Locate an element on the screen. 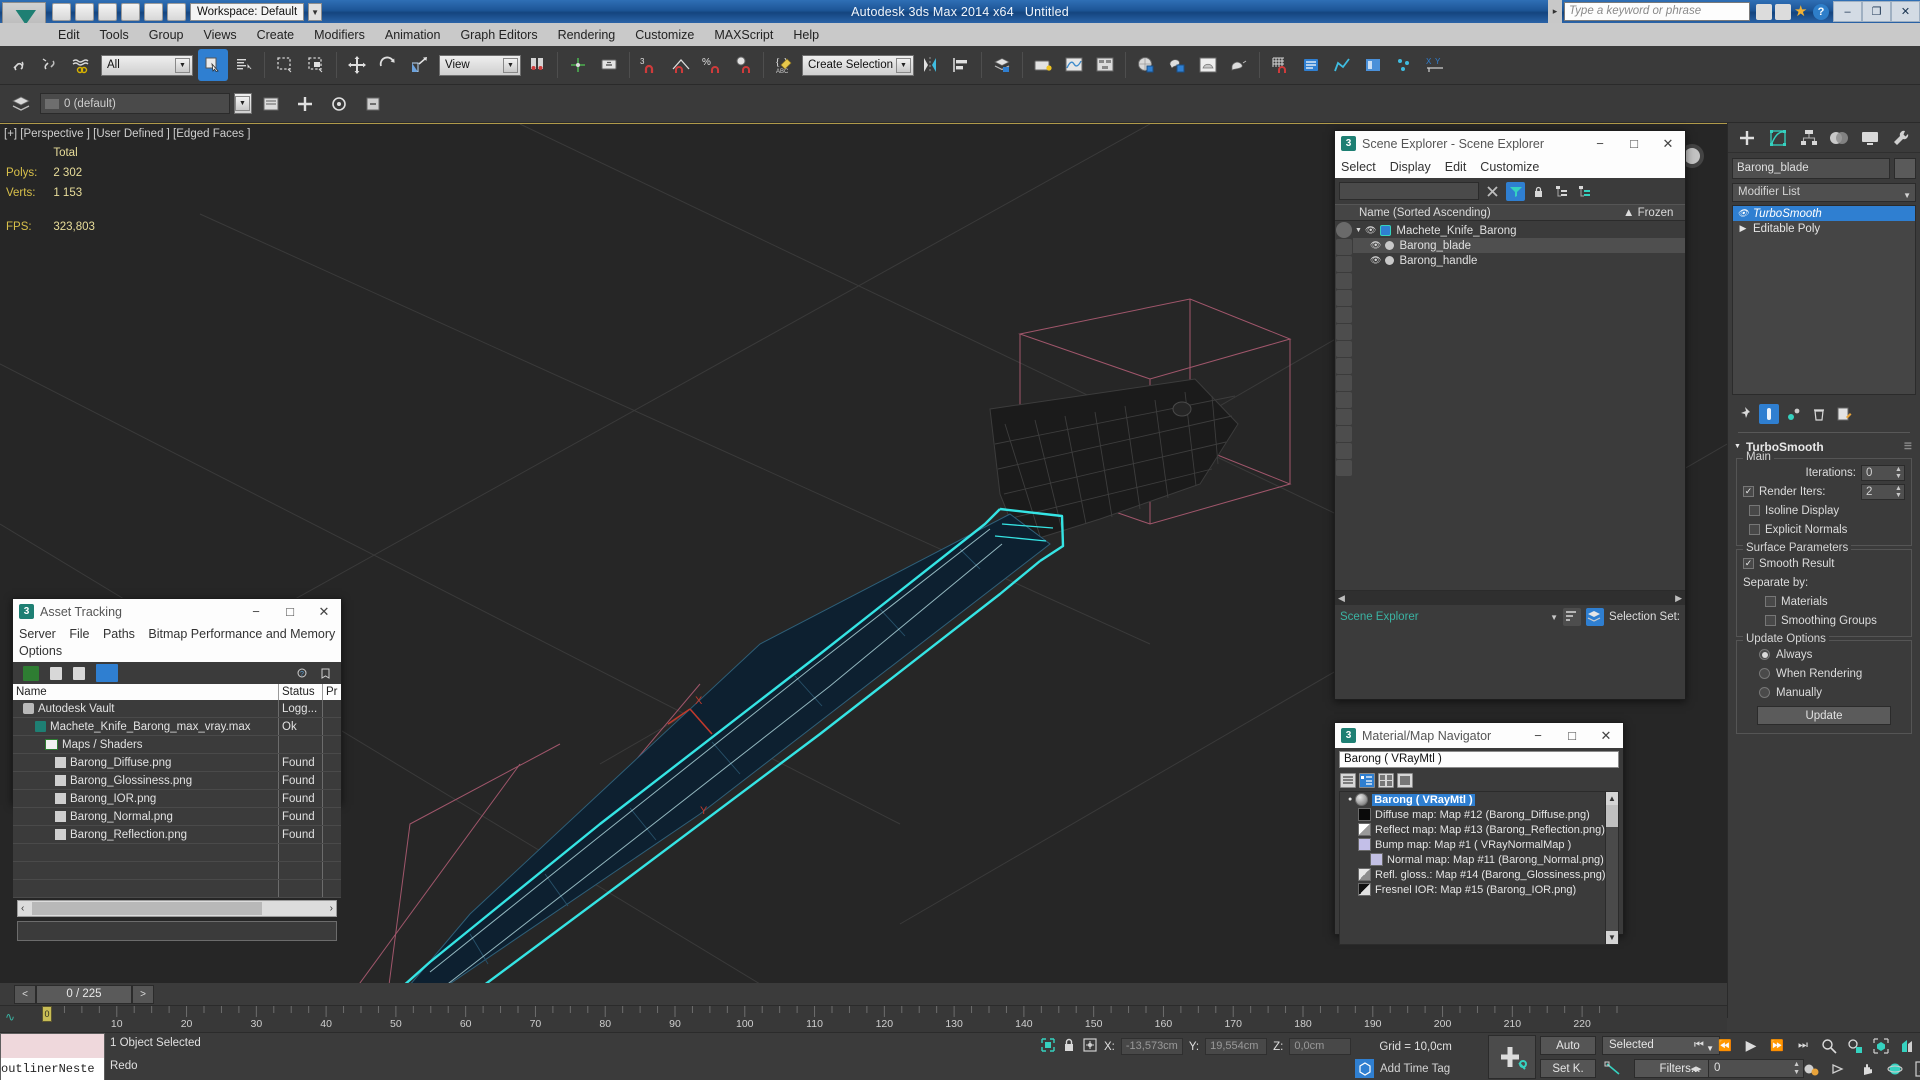 This screenshot has width=1920, height=1080. tab-create is located at coordinates (1747, 137).